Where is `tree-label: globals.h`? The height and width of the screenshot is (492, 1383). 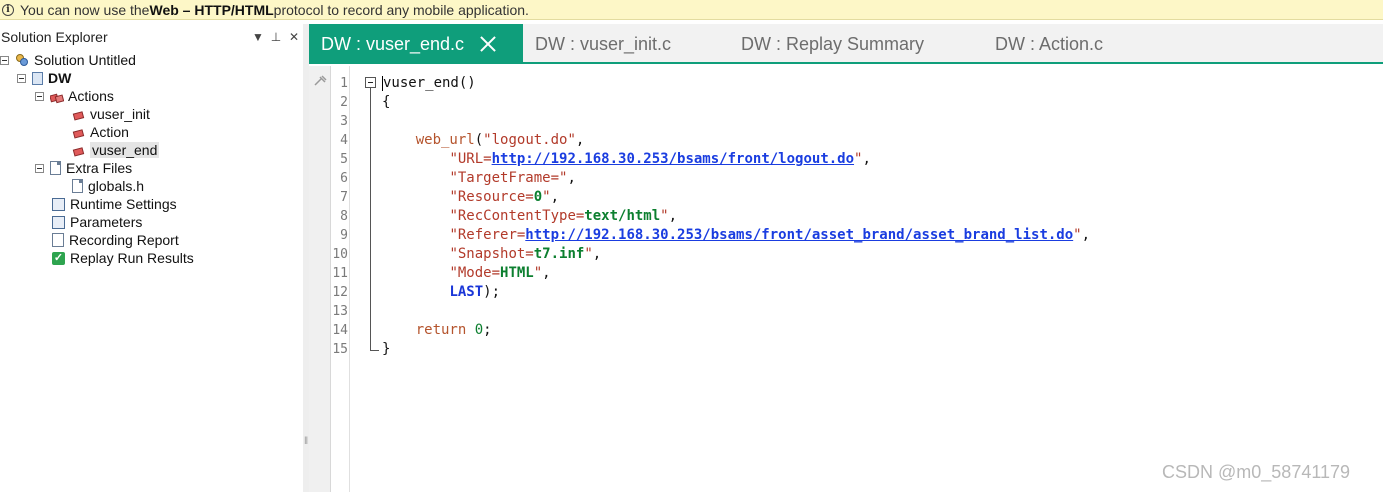 tree-label: globals.h is located at coordinates (116, 186).